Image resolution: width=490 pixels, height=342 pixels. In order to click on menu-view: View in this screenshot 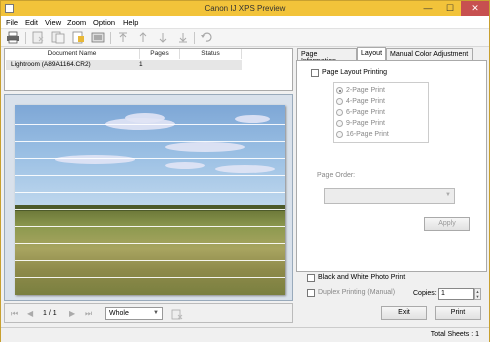, I will do `click(53, 22)`.